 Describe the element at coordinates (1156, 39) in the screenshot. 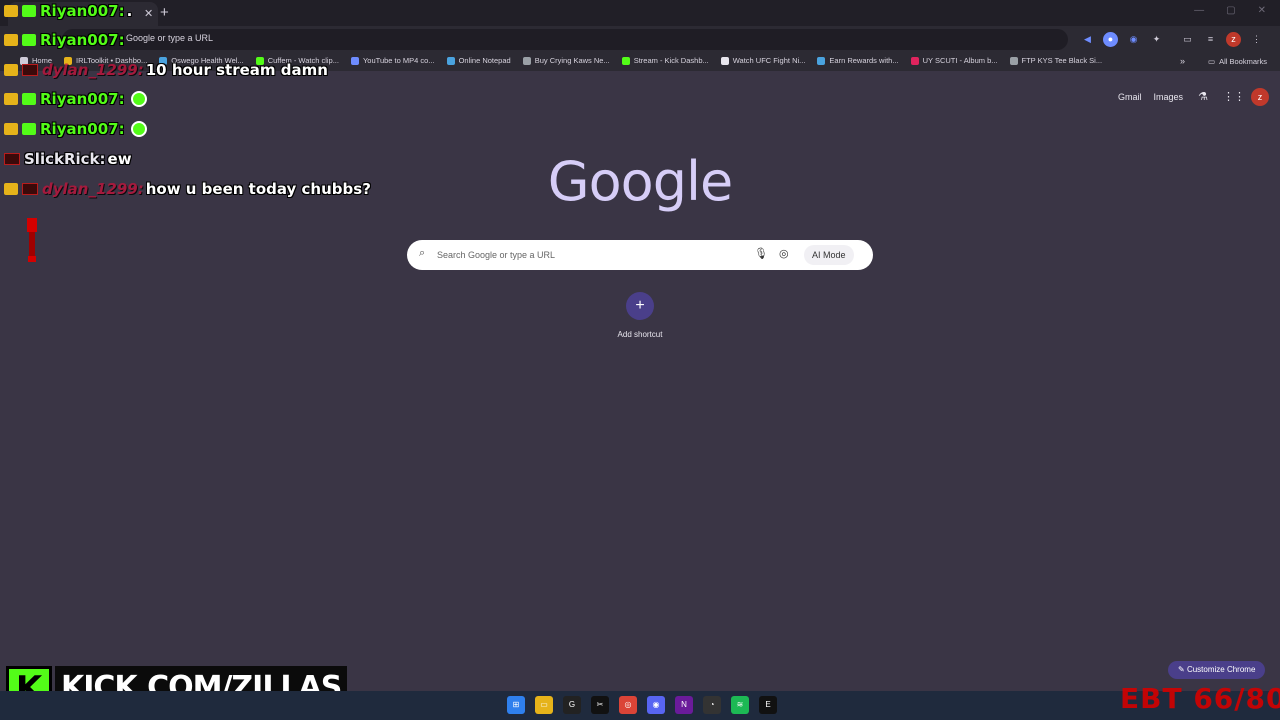

I see `puzzle-icon: ✦` at that location.